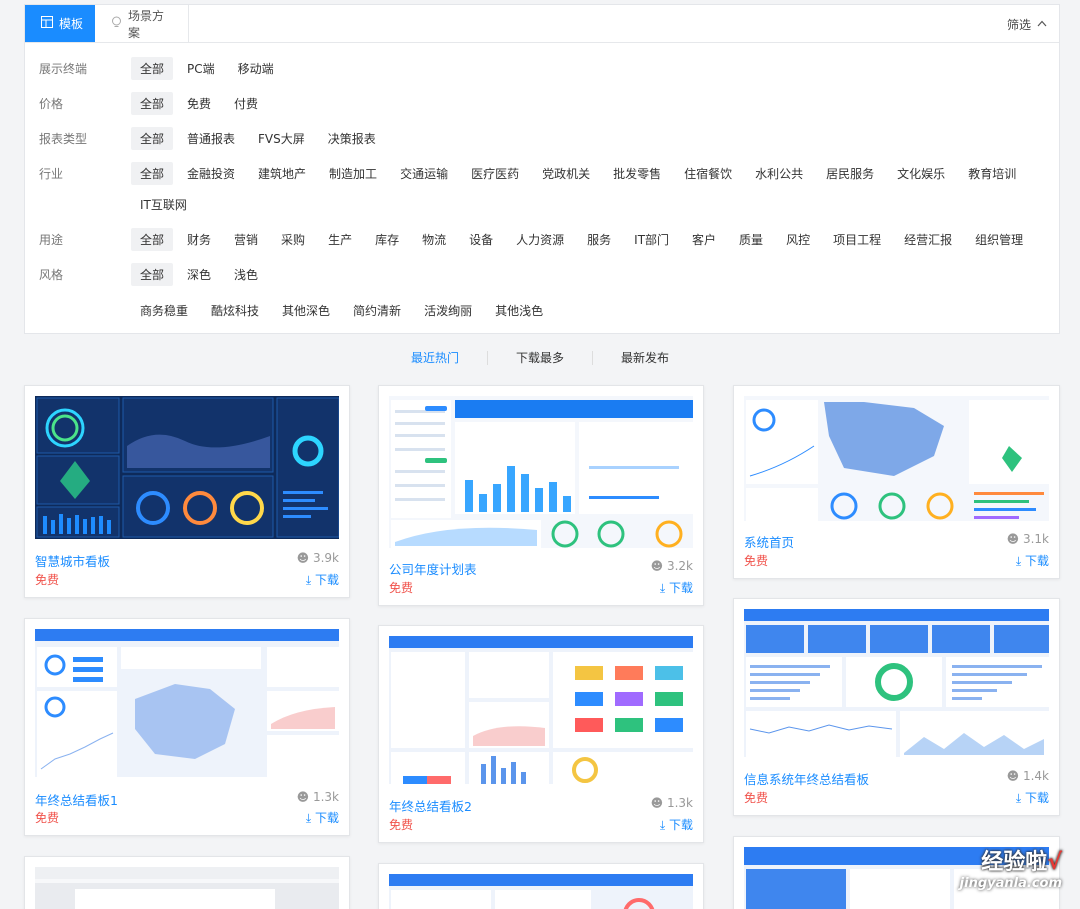  Describe the element at coordinates (199, 103) in the screenshot. I see `filter-option: 免费` at that location.